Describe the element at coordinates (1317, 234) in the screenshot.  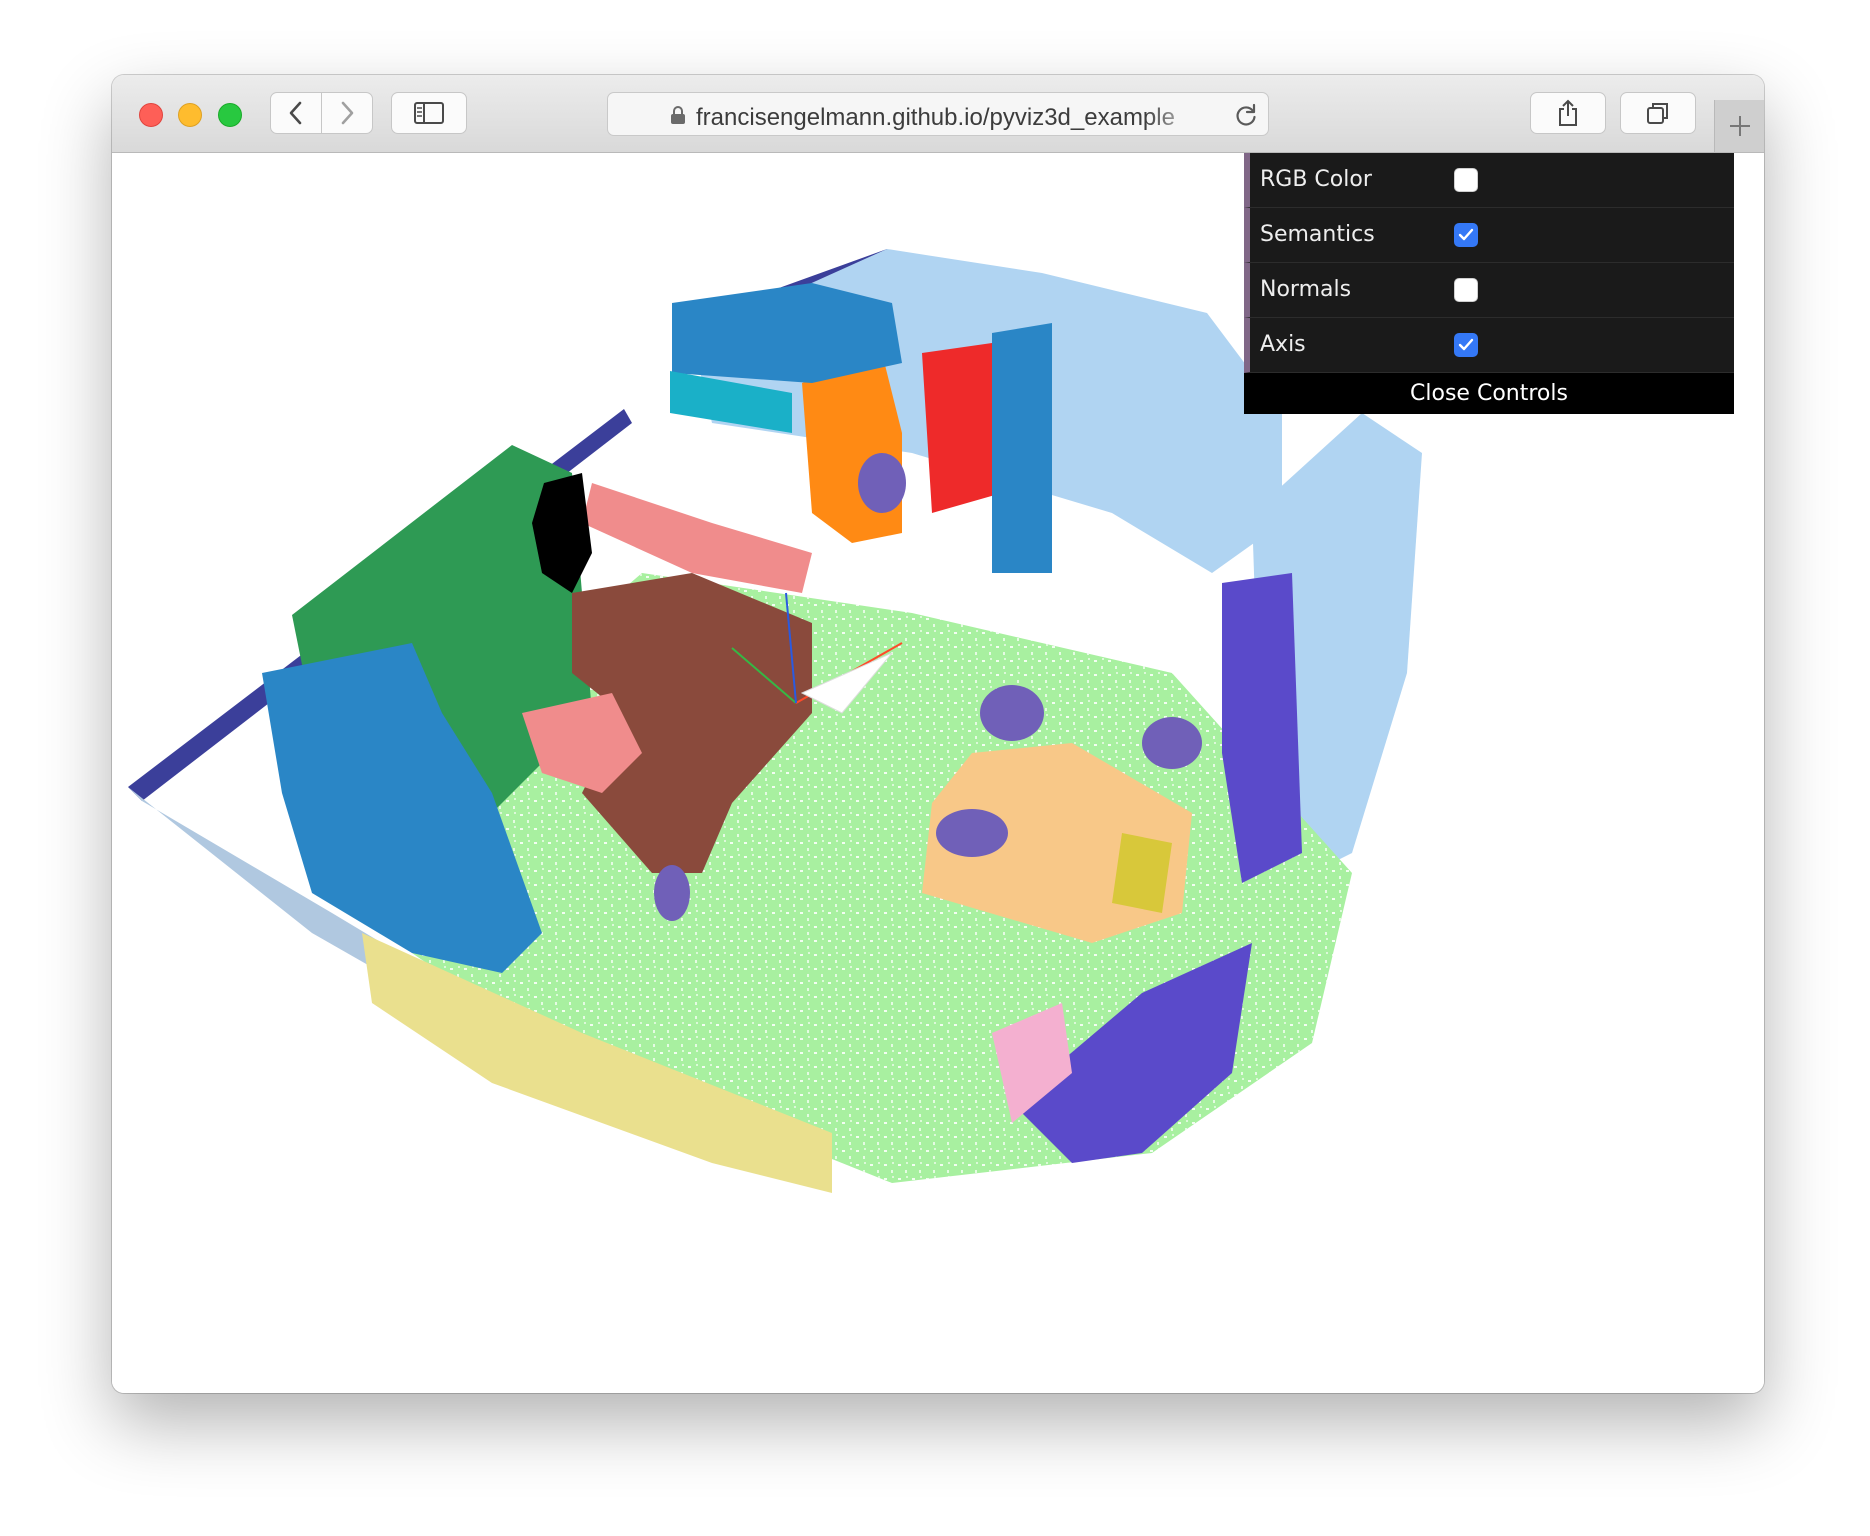
I see `control-label: Semantics` at that location.